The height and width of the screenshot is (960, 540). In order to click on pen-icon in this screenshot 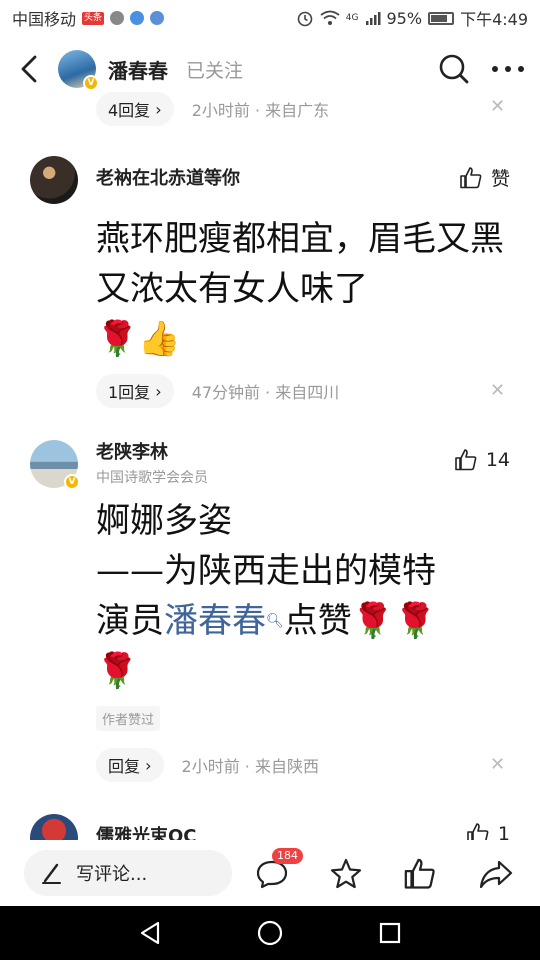, I will do `click(51, 873)`.